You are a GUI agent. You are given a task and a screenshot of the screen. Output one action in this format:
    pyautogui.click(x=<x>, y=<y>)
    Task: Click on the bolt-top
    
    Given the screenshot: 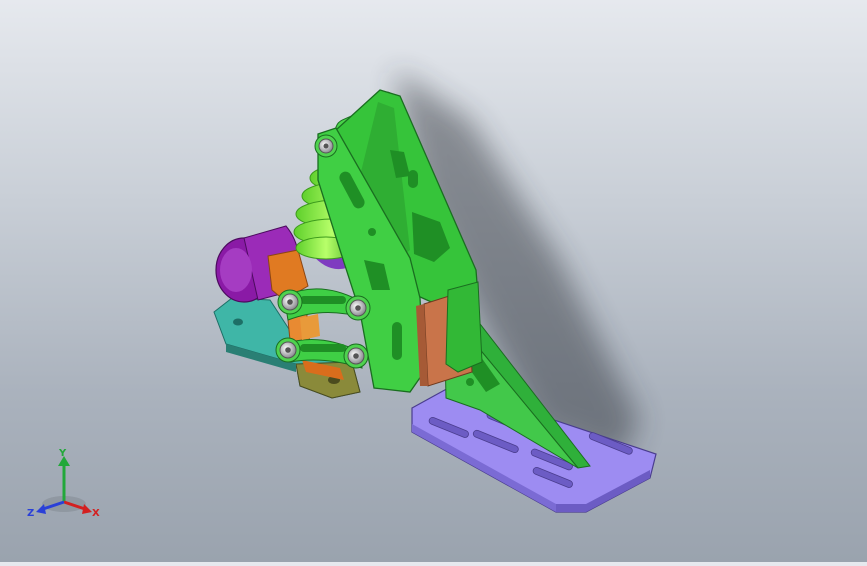 What is the action you would take?
    pyautogui.click(x=326, y=146)
    